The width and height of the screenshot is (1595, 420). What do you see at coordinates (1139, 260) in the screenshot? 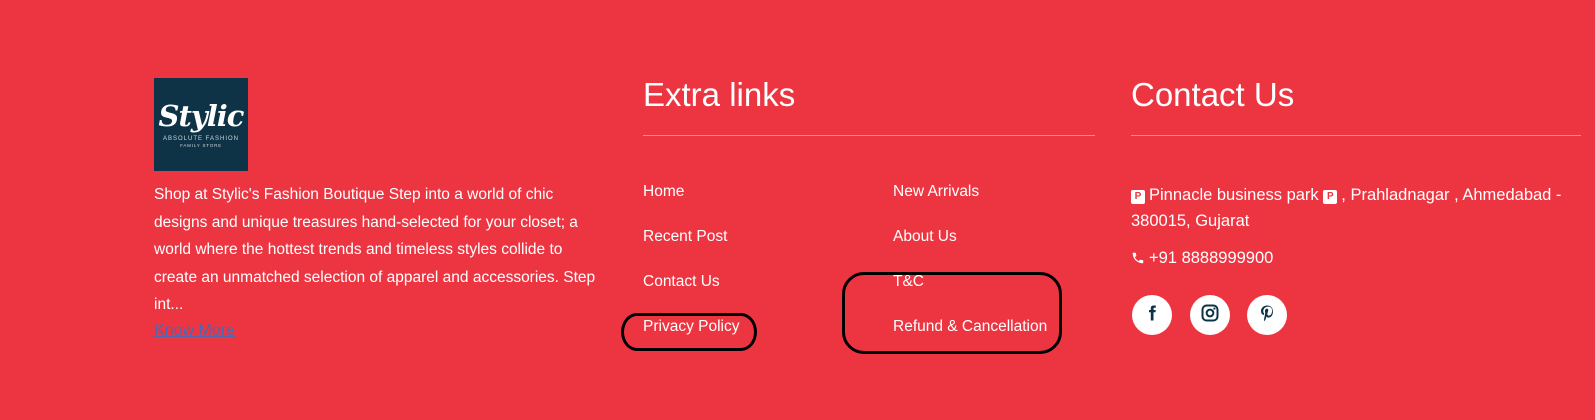
I see `phone-icon` at bounding box center [1139, 260].